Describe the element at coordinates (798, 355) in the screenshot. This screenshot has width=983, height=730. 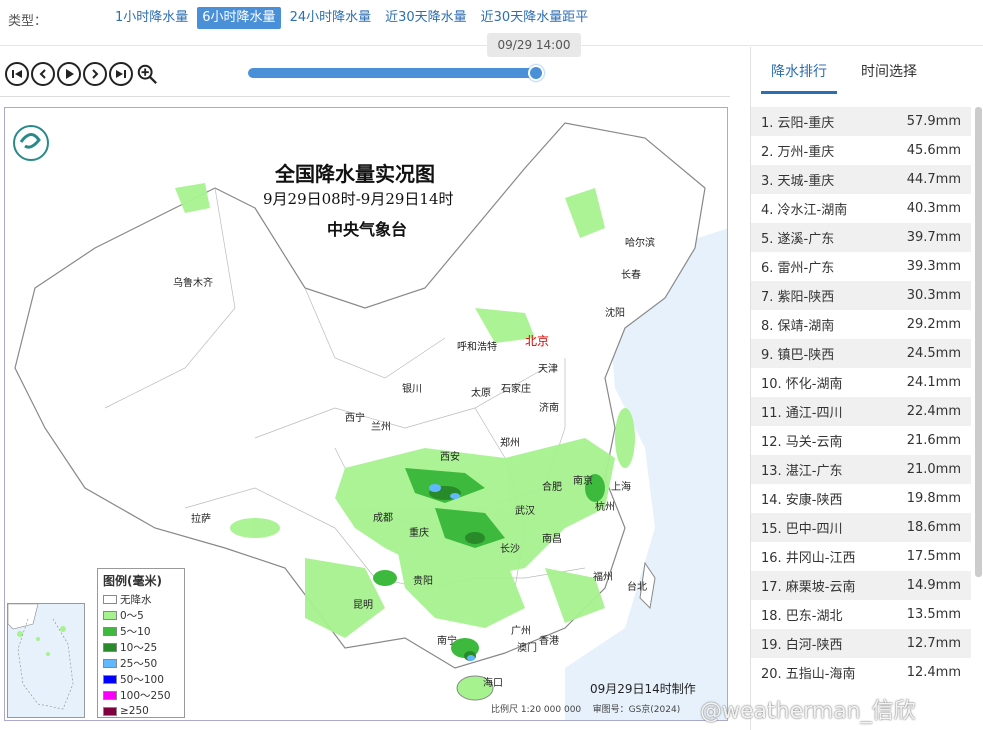
I see `ranking-place: 9. 镇巴-陕西` at that location.